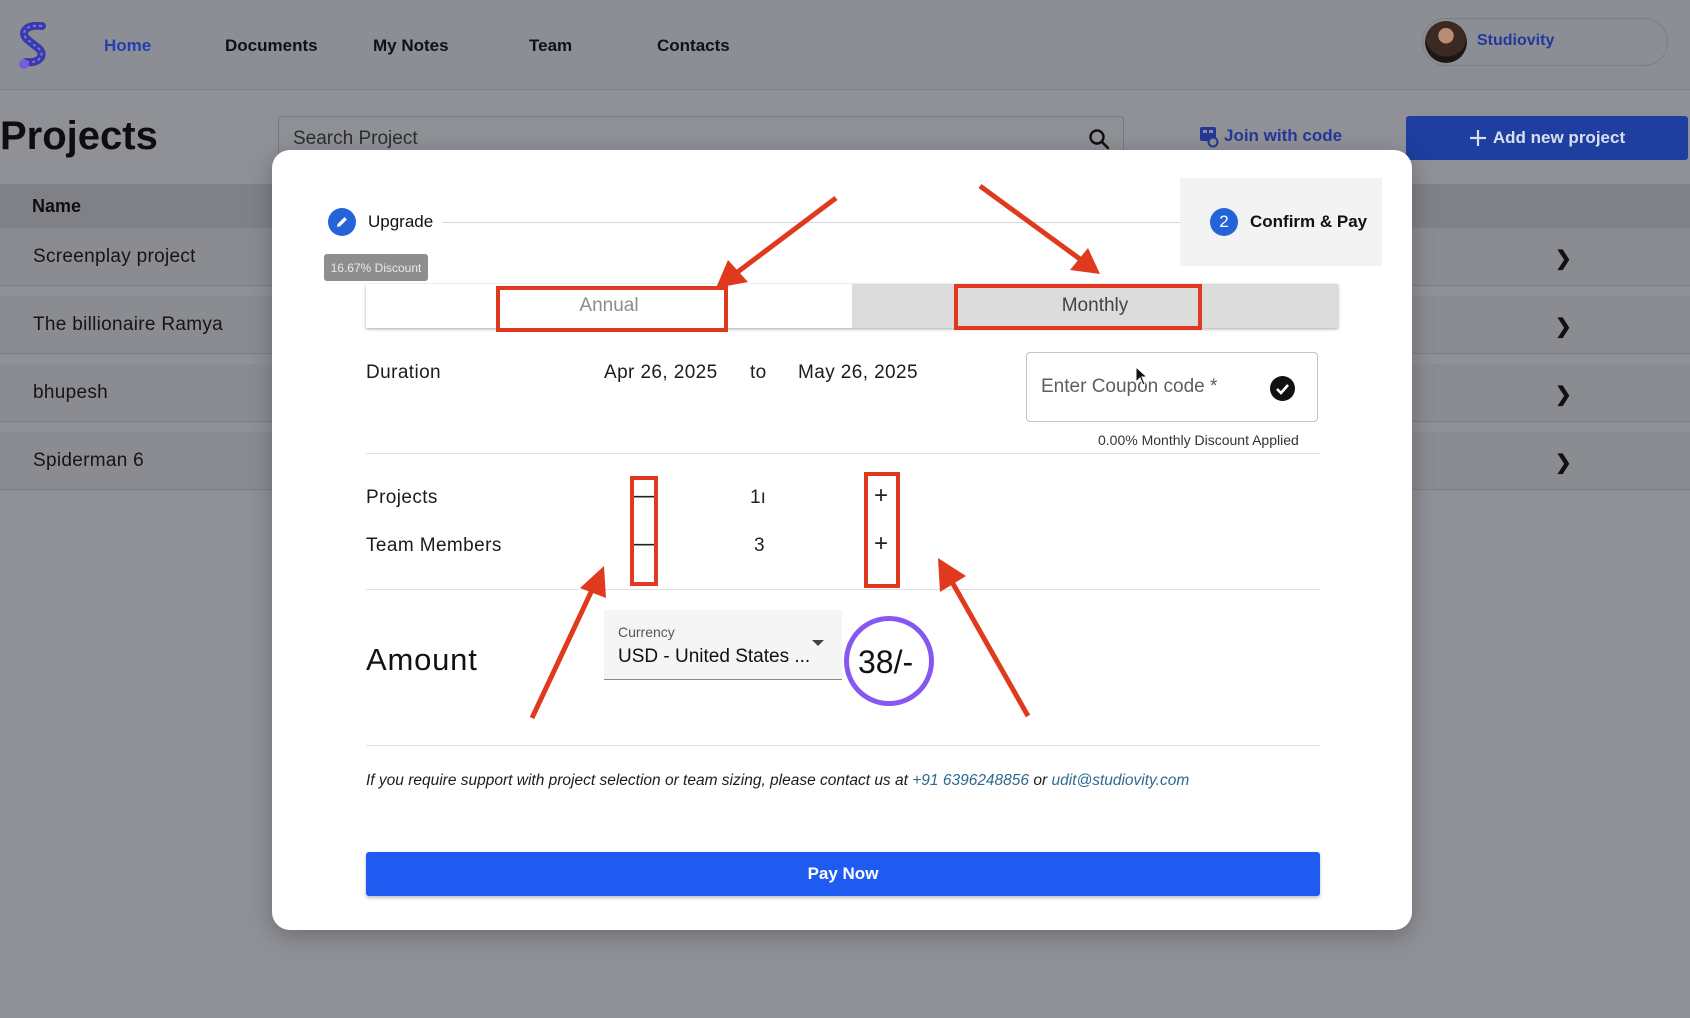 Image resolution: width=1690 pixels, height=1018 pixels. What do you see at coordinates (1283, 135) in the screenshot?
I see `join-with-code-label: Join with code` at bounding box center [1283, 135].